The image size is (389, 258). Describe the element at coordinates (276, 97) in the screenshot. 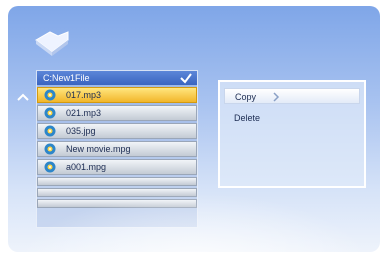

I see `selection-arrow-icon` at that location.